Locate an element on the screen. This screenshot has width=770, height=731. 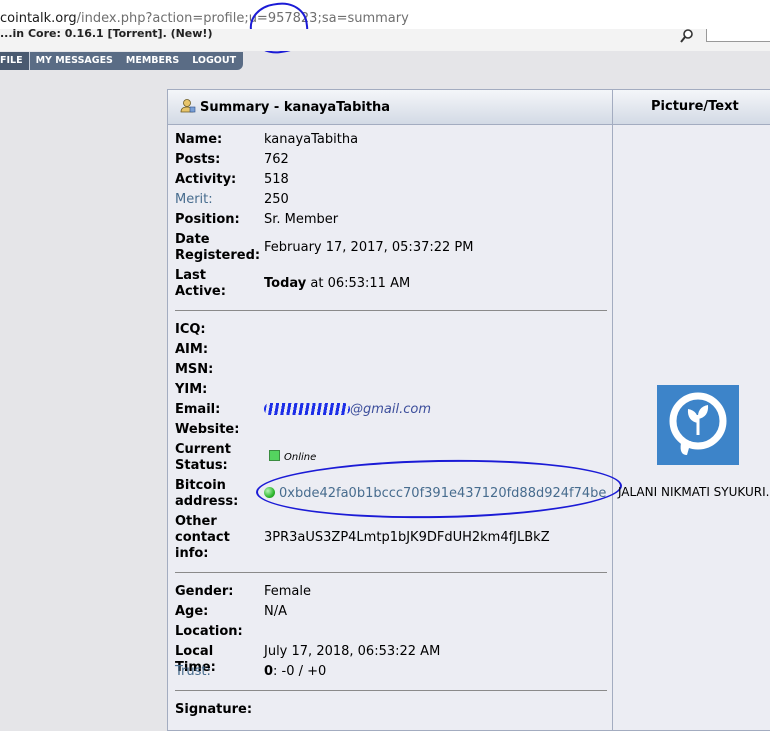
column-divider is located at coordinates (612, 410).